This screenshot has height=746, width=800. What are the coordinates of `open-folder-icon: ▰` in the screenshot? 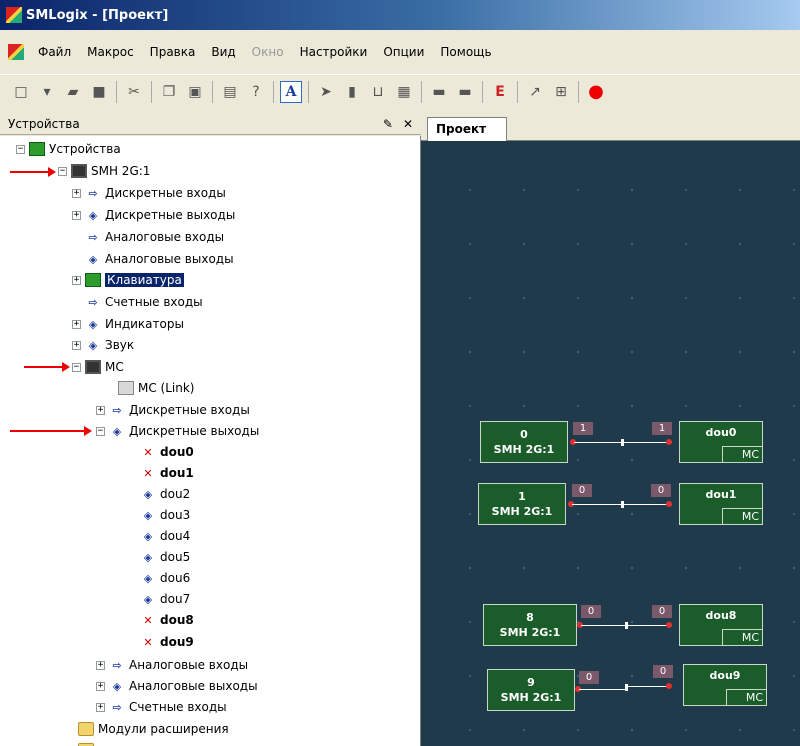 It's located at (73, 92).